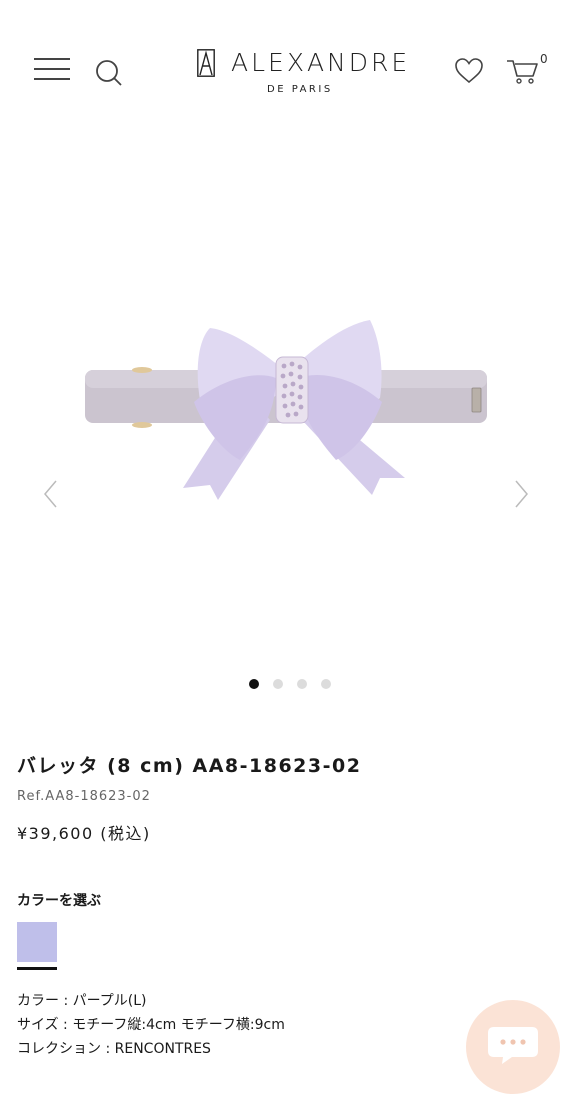  I want to click on cart-count-badge: 0, so click(544, 59).